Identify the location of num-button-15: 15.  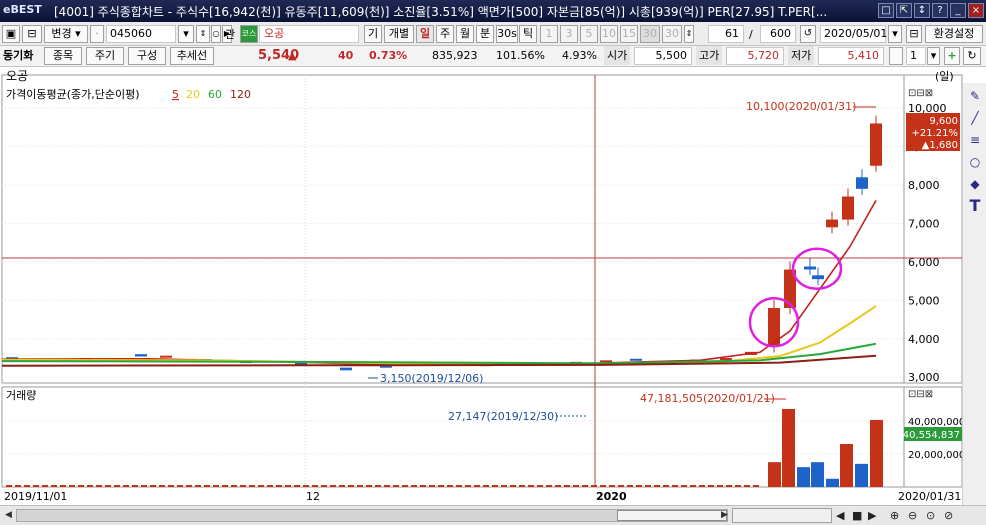
(629, 34).